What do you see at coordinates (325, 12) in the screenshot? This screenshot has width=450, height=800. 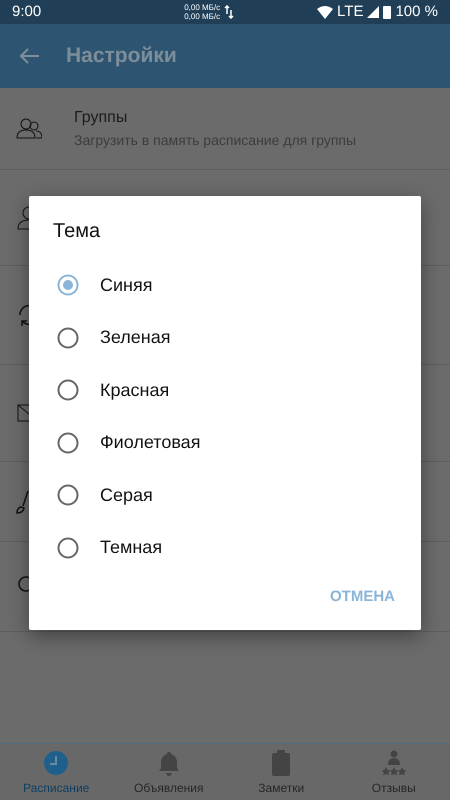 I see `wifi-icon` at bounding box center [325, 12].